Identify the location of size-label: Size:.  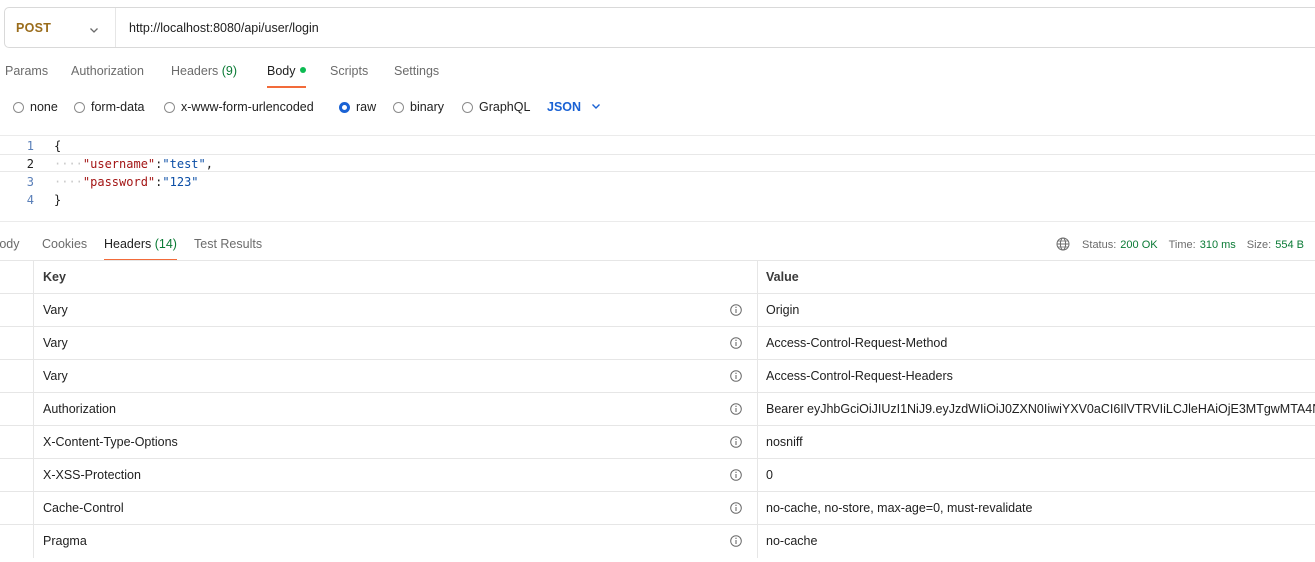
(1259, 245).